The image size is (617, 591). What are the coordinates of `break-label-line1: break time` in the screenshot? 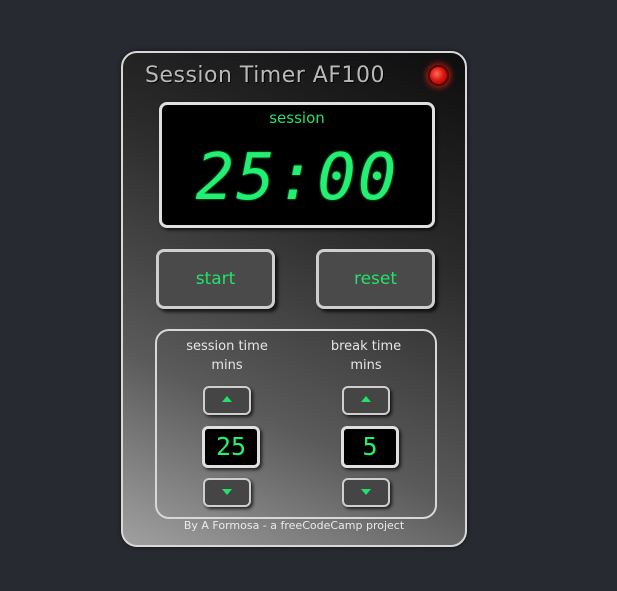 It's located at (366, 346).